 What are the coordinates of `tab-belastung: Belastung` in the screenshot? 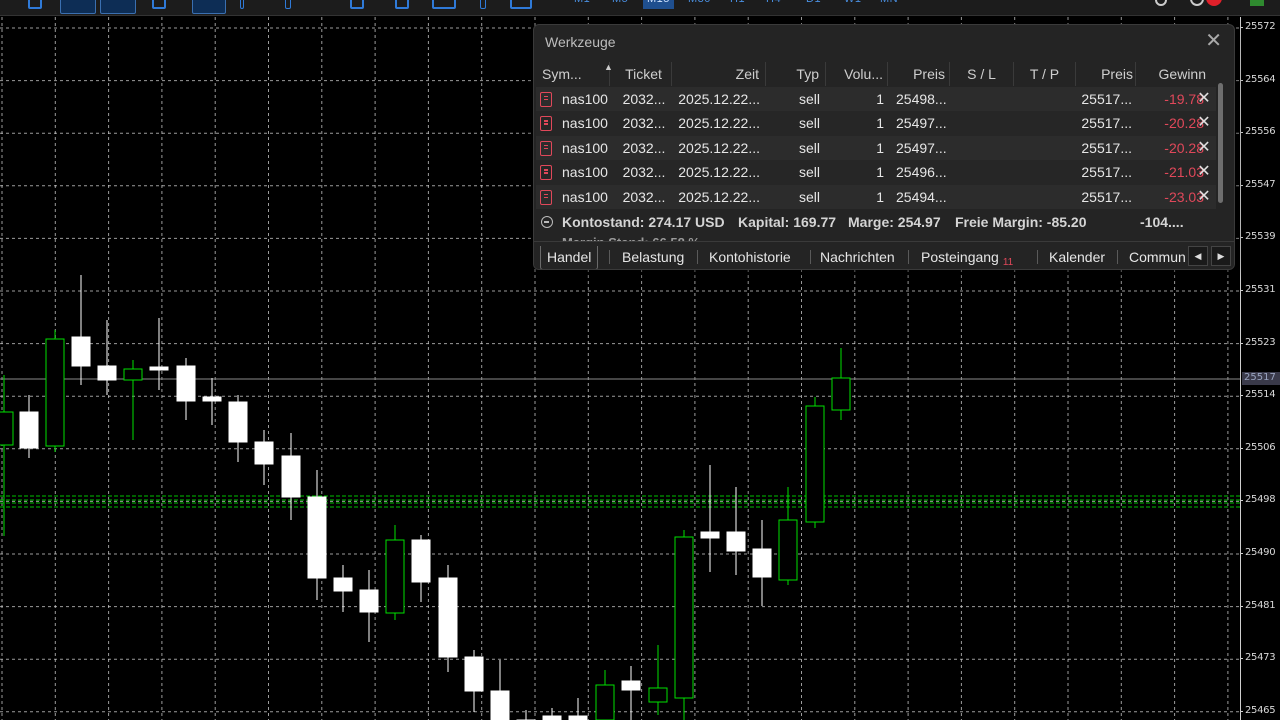 It's located at (653, 257).